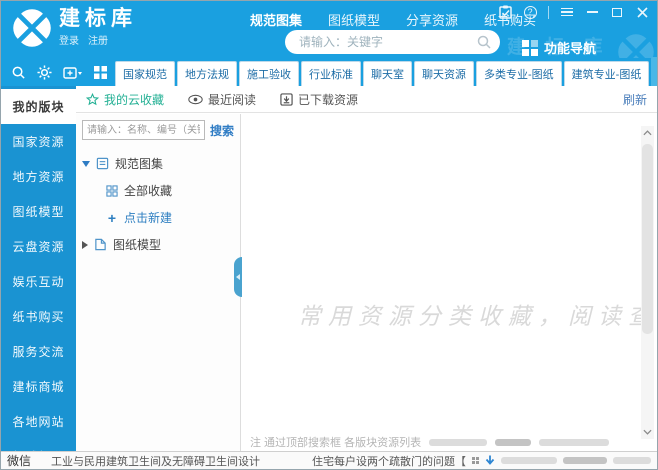  I want to click on tree-search-input, so click(143, 130).